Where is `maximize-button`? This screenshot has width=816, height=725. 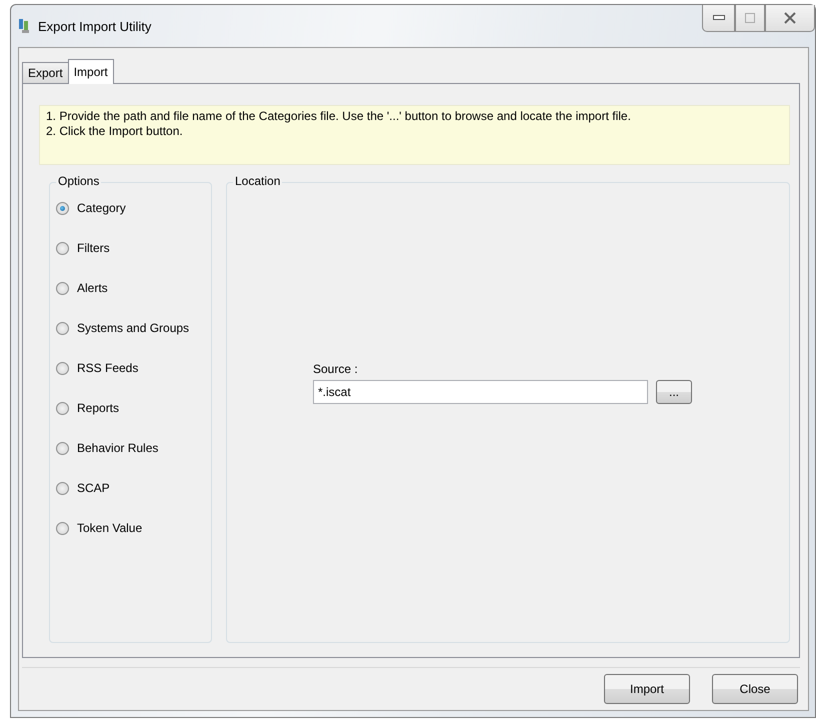 maximize-button is located at coordinates (750, 18).